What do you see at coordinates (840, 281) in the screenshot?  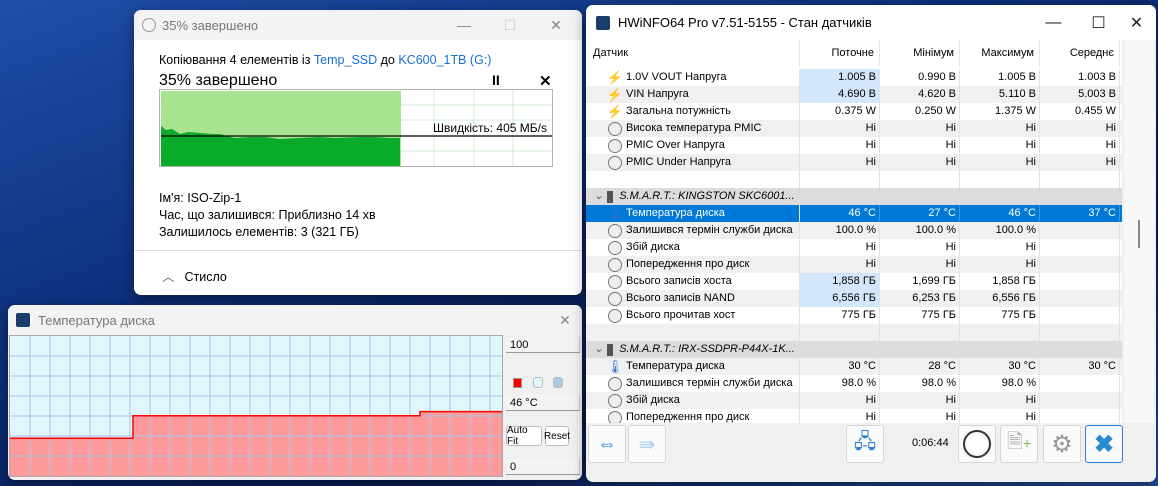 I see `sensor-value: 1,858 ГБ` at bounding box center [840, 281].